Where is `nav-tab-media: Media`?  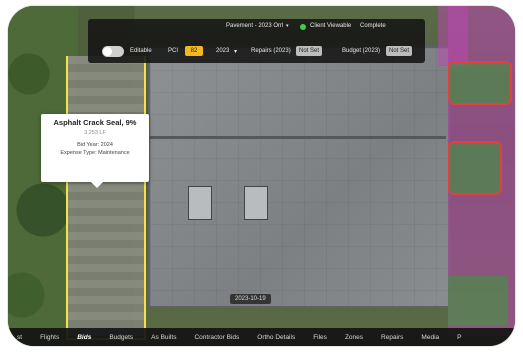
nav-tab-media: Media is located at coordinates (430, 337).